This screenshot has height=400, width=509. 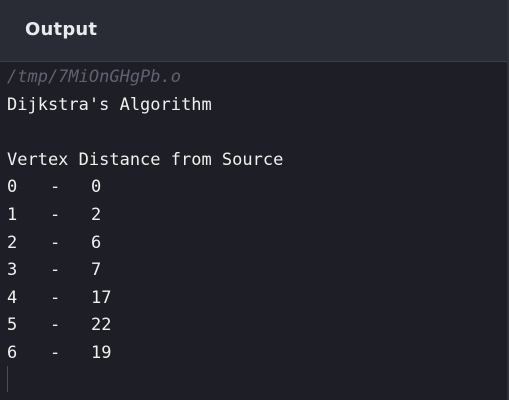 What do you see at coordinates (12, 270) in the screenshot?
I see `vertex-value: 3` at bounding box center [12, 270].